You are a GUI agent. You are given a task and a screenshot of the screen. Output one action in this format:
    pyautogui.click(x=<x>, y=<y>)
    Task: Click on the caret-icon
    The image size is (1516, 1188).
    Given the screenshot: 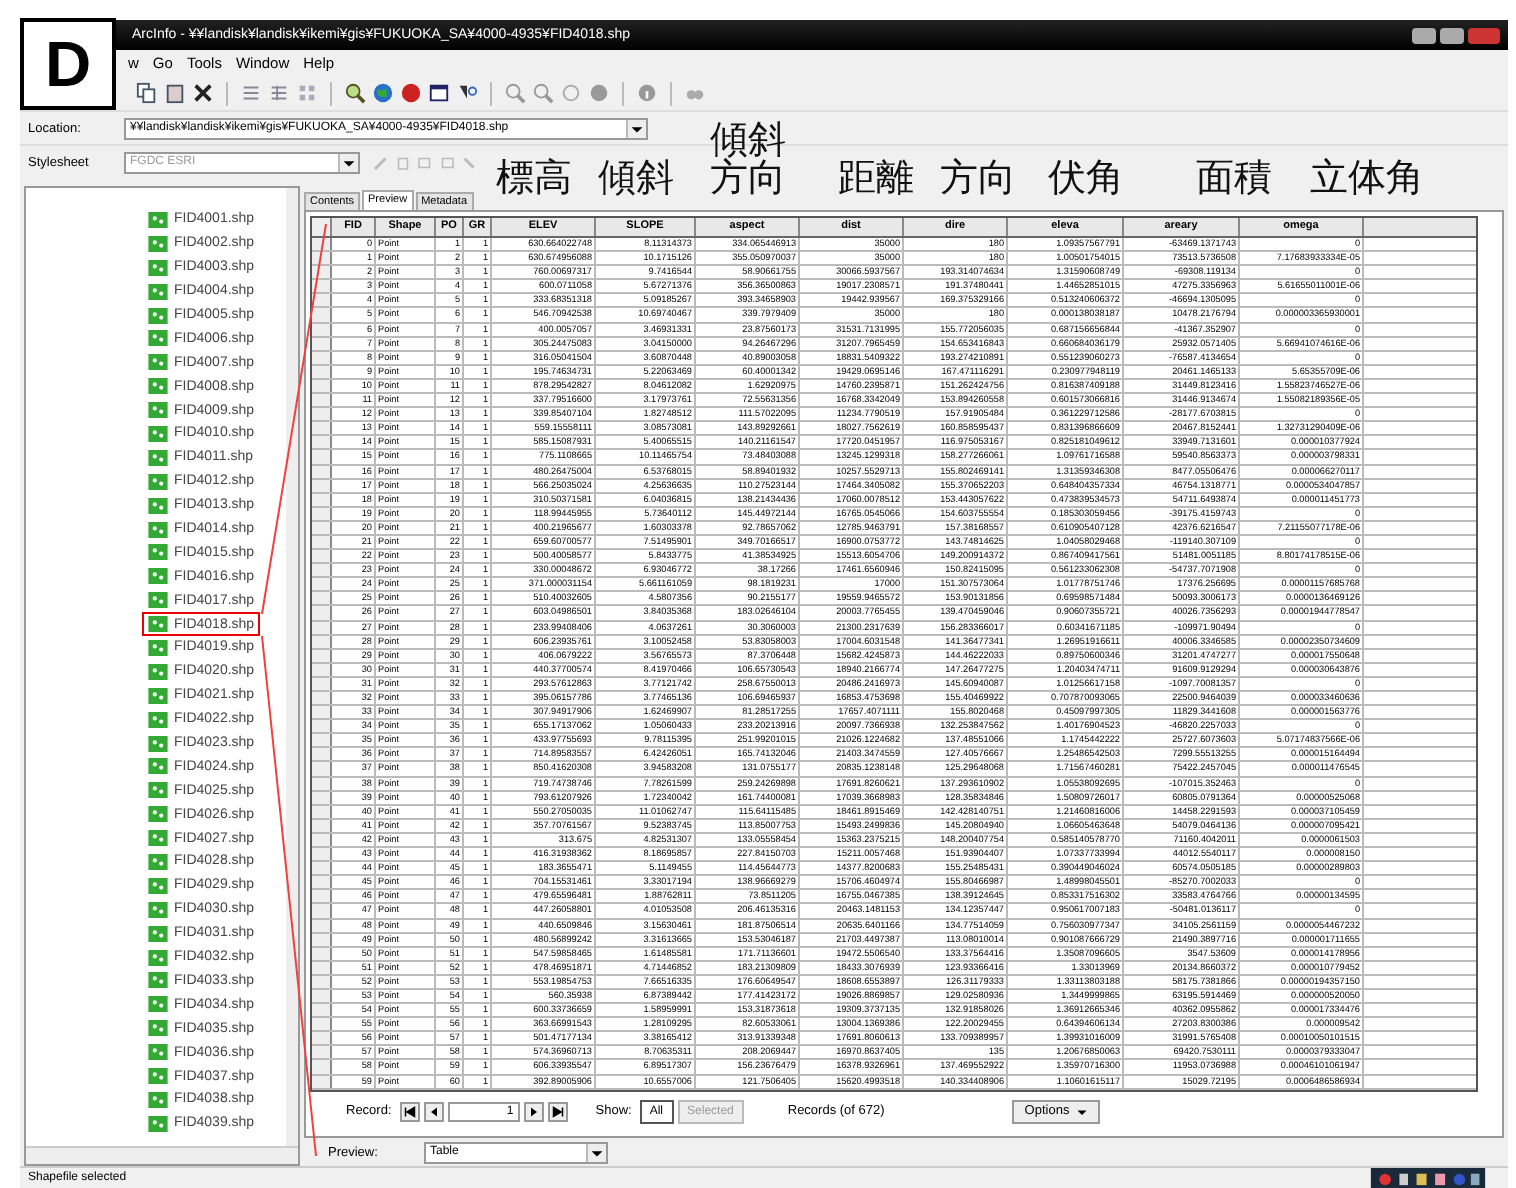 What is the action you would take?
    pyautogui.click(x=1081, y=1111)
    